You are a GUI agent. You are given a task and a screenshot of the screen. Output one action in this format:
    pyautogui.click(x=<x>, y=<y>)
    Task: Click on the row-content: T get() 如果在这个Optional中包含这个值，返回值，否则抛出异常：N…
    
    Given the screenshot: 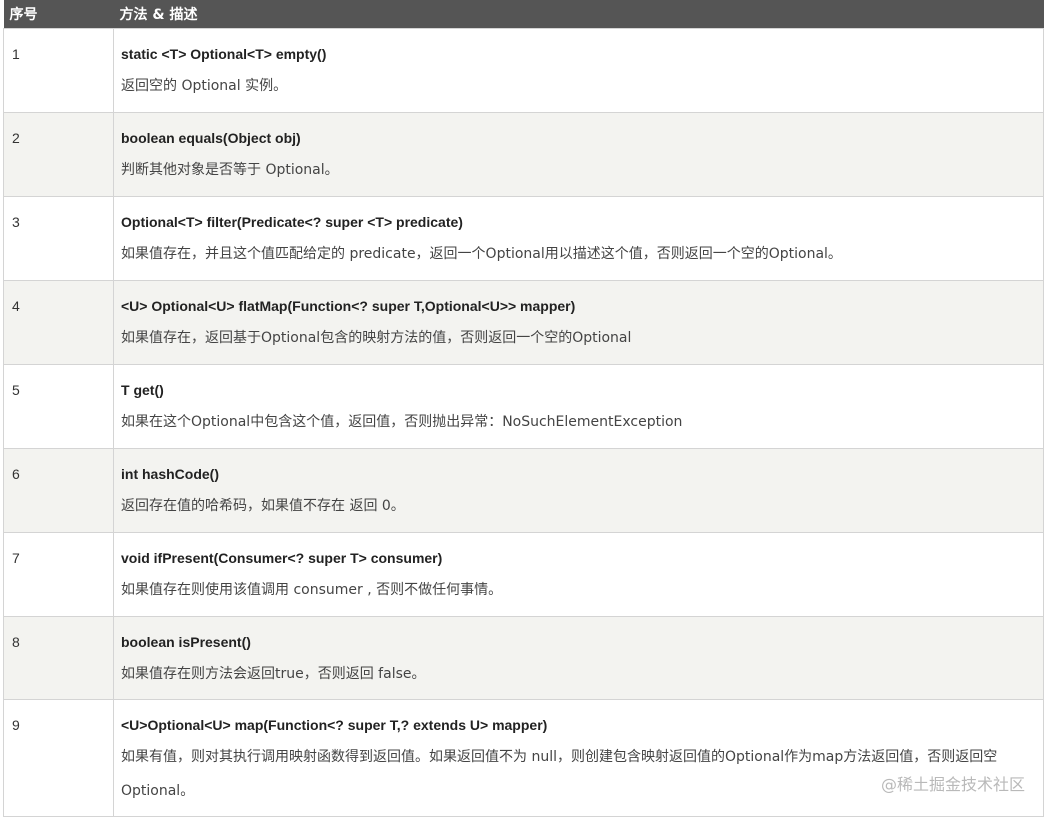 What is the action you would take?
    pyautogui.click(x=578, y=406)
    